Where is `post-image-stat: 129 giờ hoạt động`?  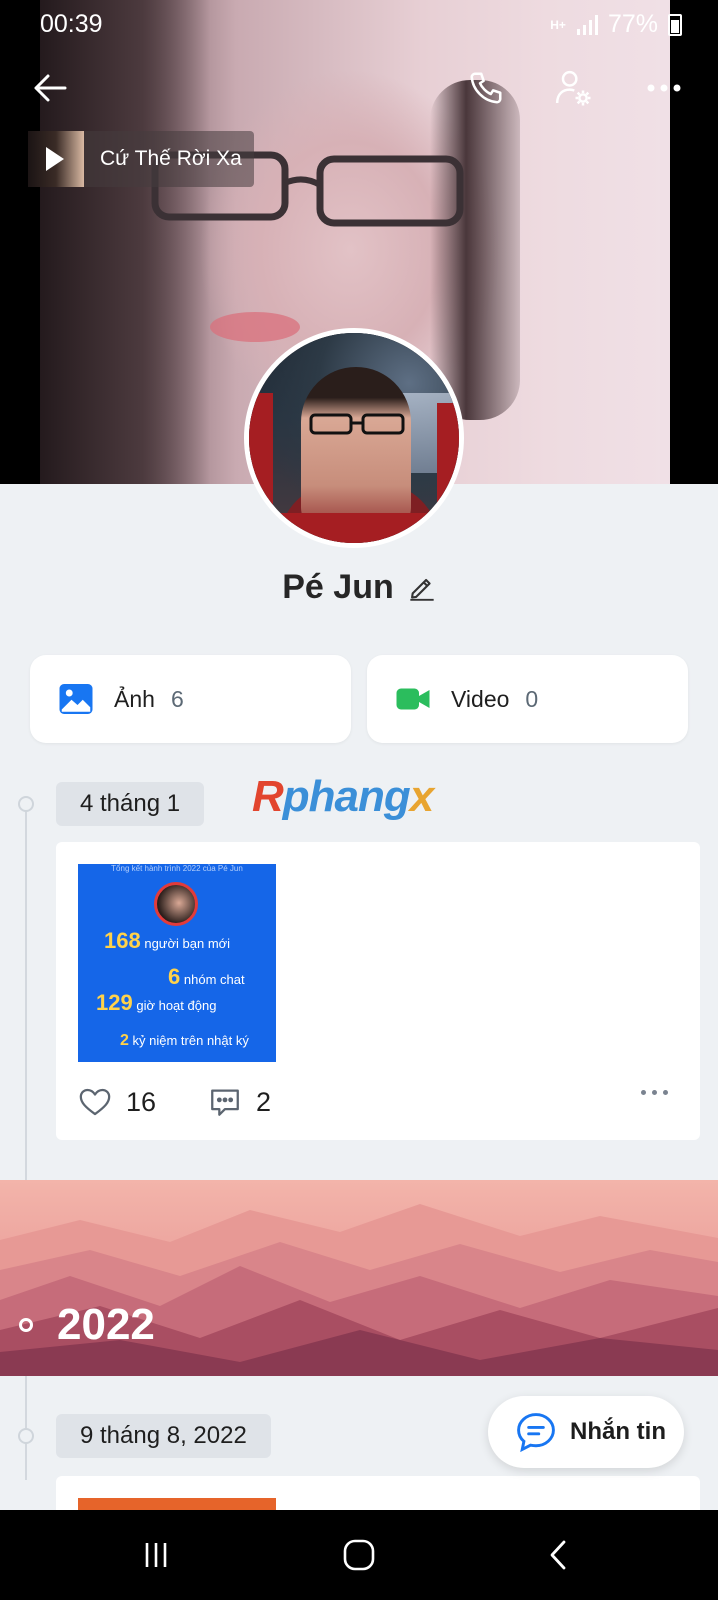
post-image-stat: 129 giờ hoạt động is located at coordinates (156, 1002).